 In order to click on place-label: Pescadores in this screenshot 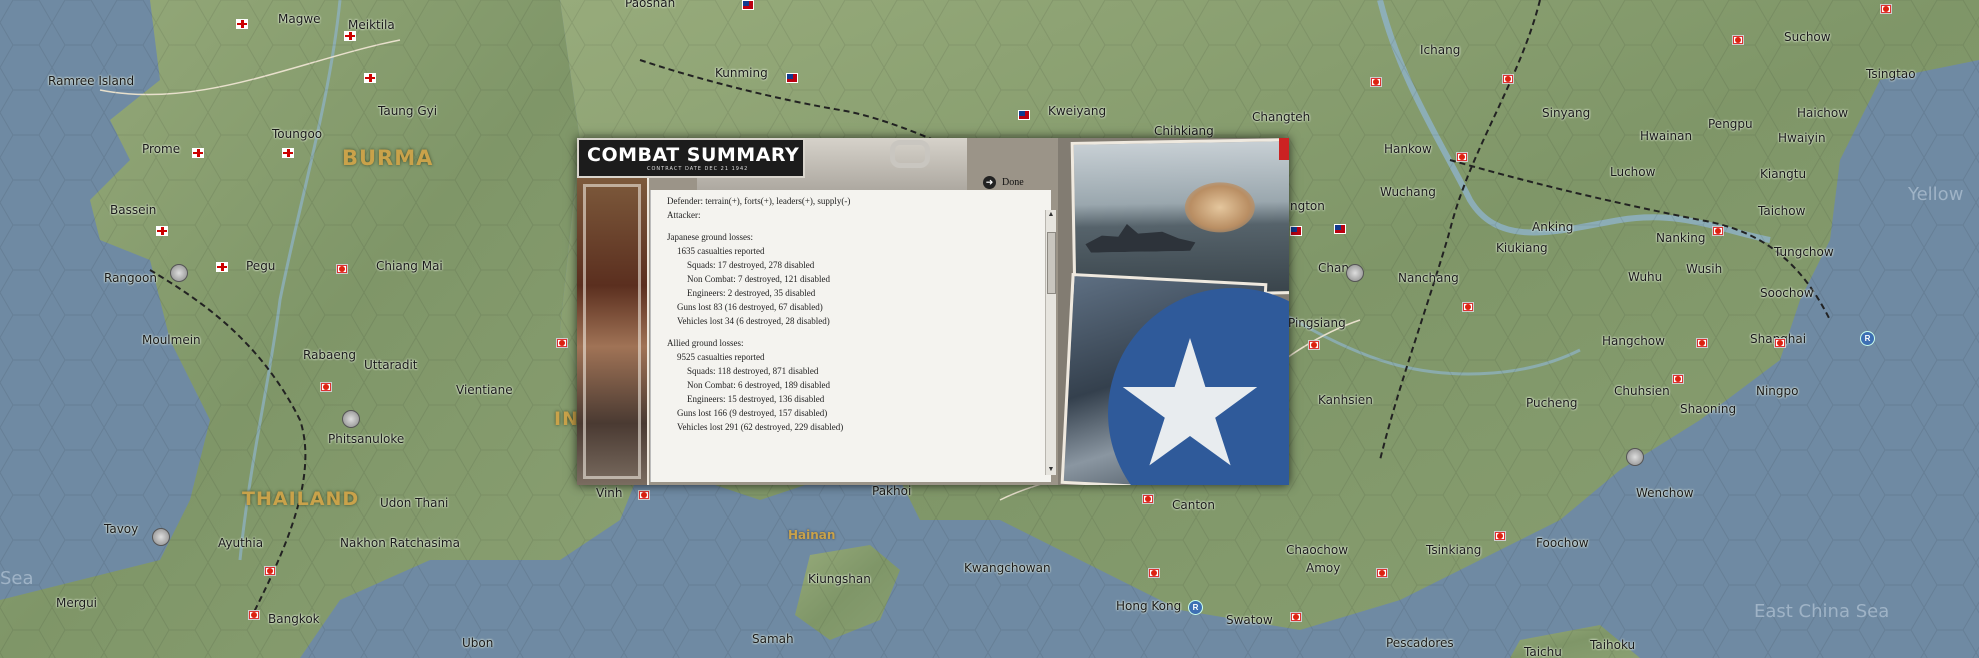, I will do `click(1420, 643)`.